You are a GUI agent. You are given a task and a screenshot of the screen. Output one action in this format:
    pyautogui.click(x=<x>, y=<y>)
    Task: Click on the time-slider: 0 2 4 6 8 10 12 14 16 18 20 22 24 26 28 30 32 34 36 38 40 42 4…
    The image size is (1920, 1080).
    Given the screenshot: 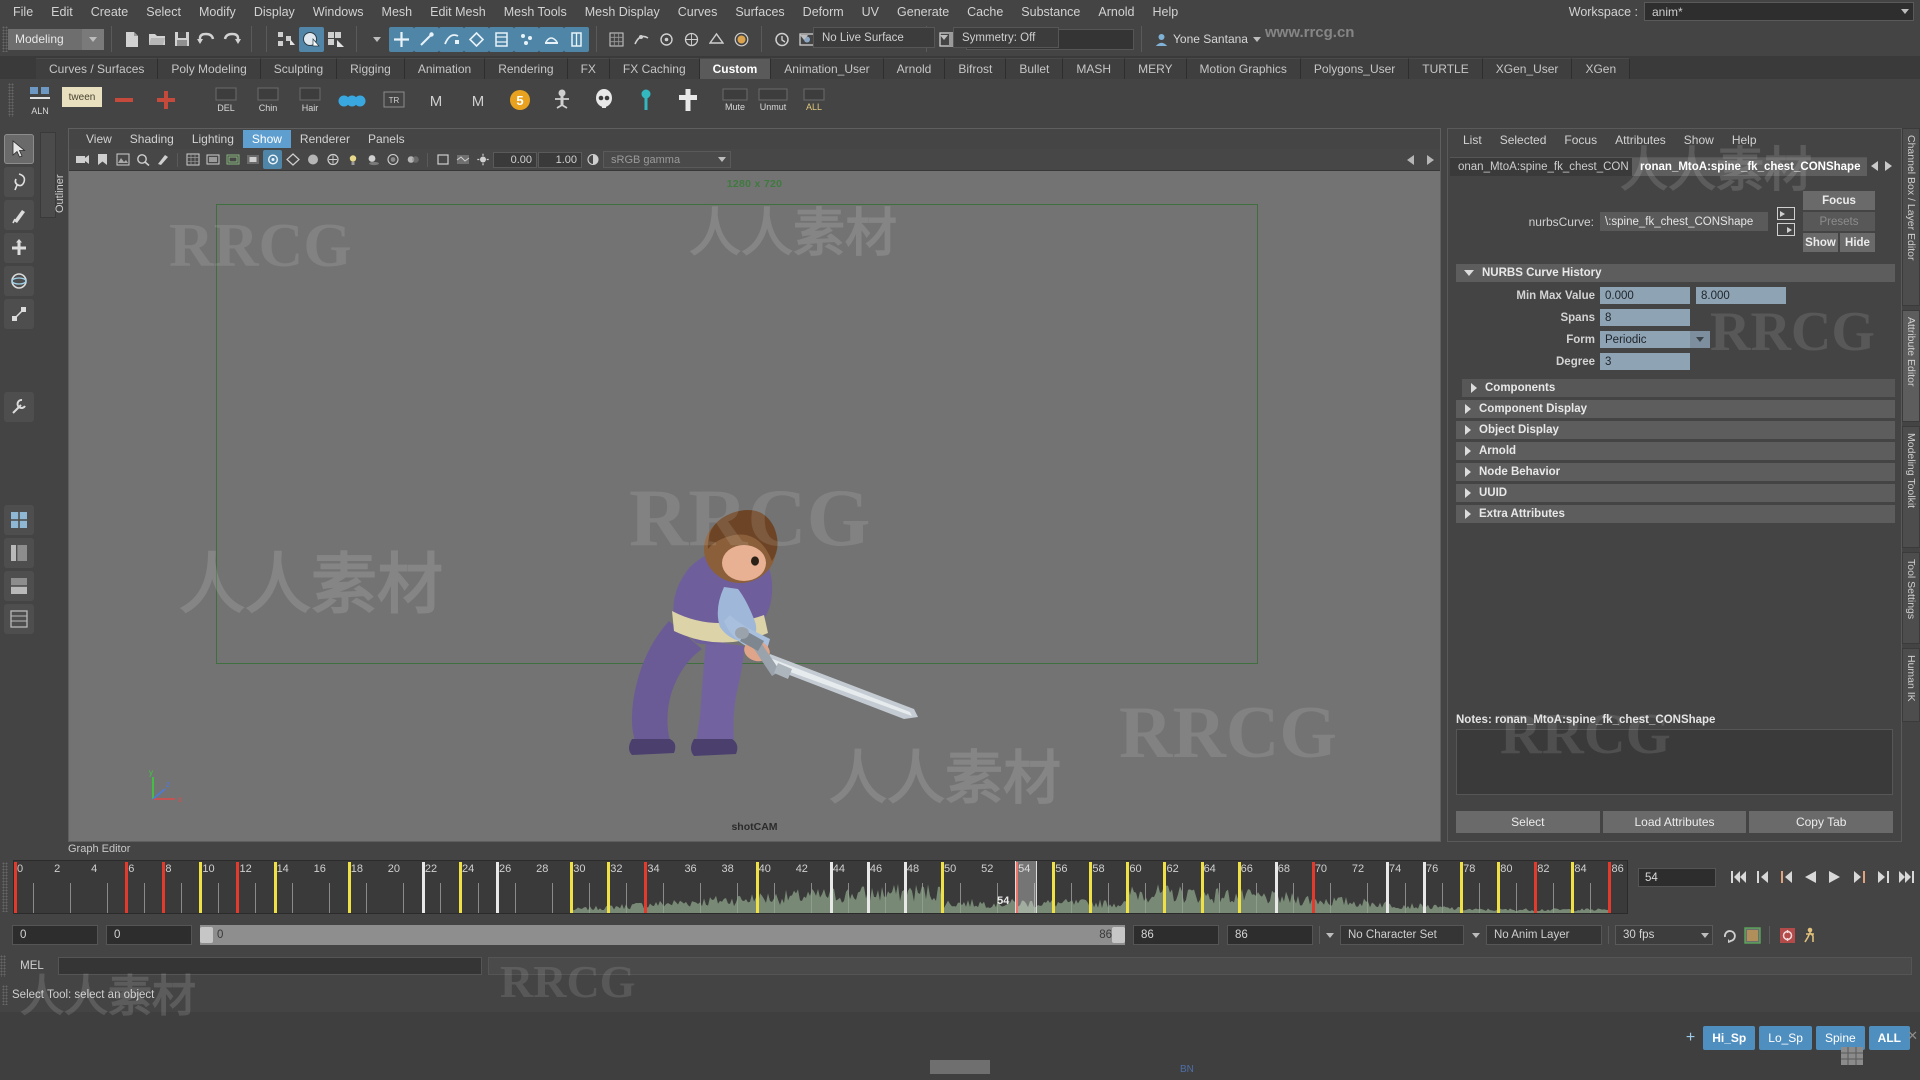 What is the action you would take?
    pyautogui.click(x=820, y=887)
    